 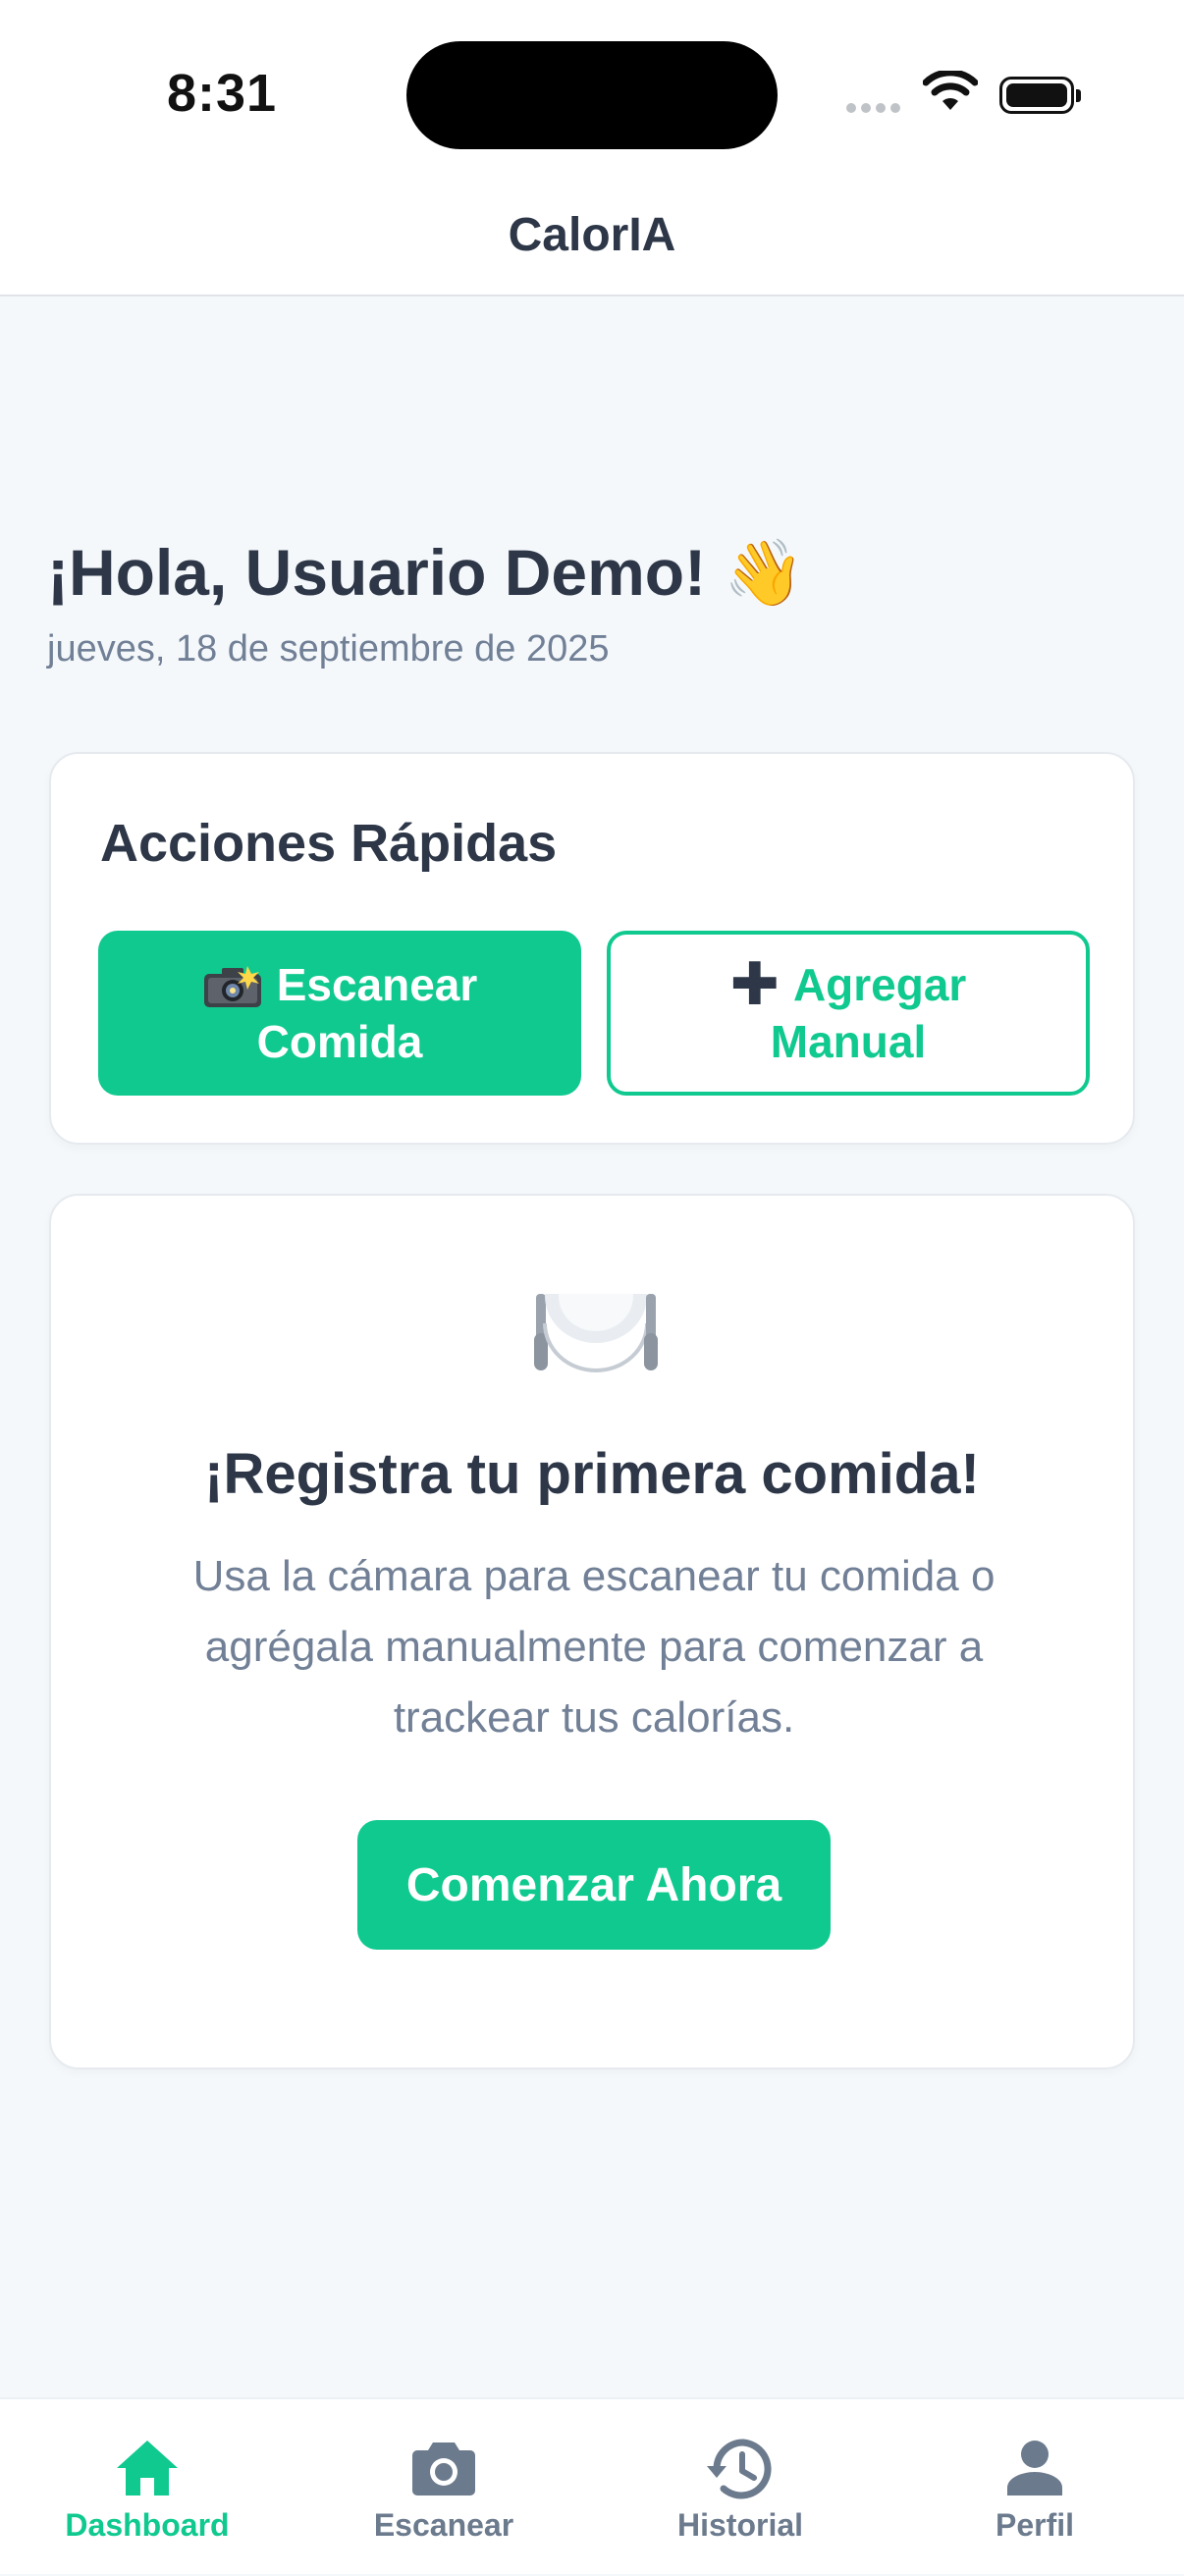 I want to click on status-time: 8:31, so click(x=222, y=93).